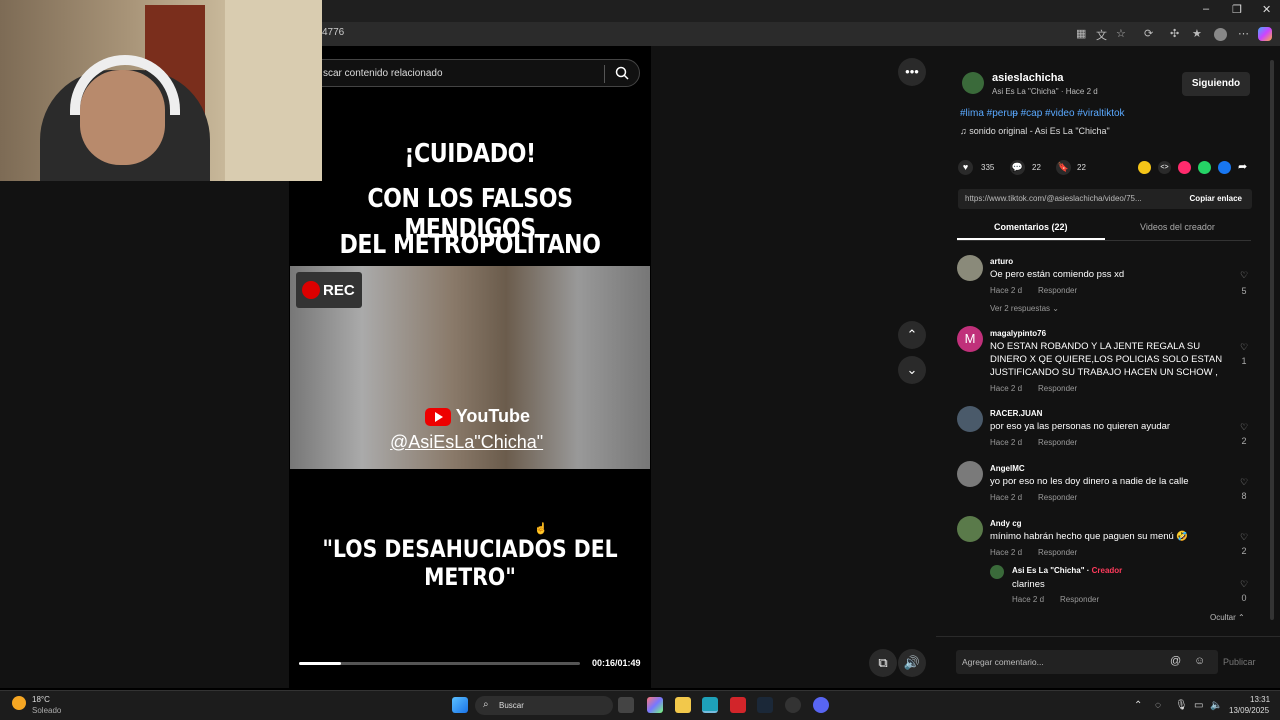 This screenshot has height=720, width=1280. Describe the element at coordinates (1260, 699) in the screenshot. I see `clock-time: 13:31` at that location.